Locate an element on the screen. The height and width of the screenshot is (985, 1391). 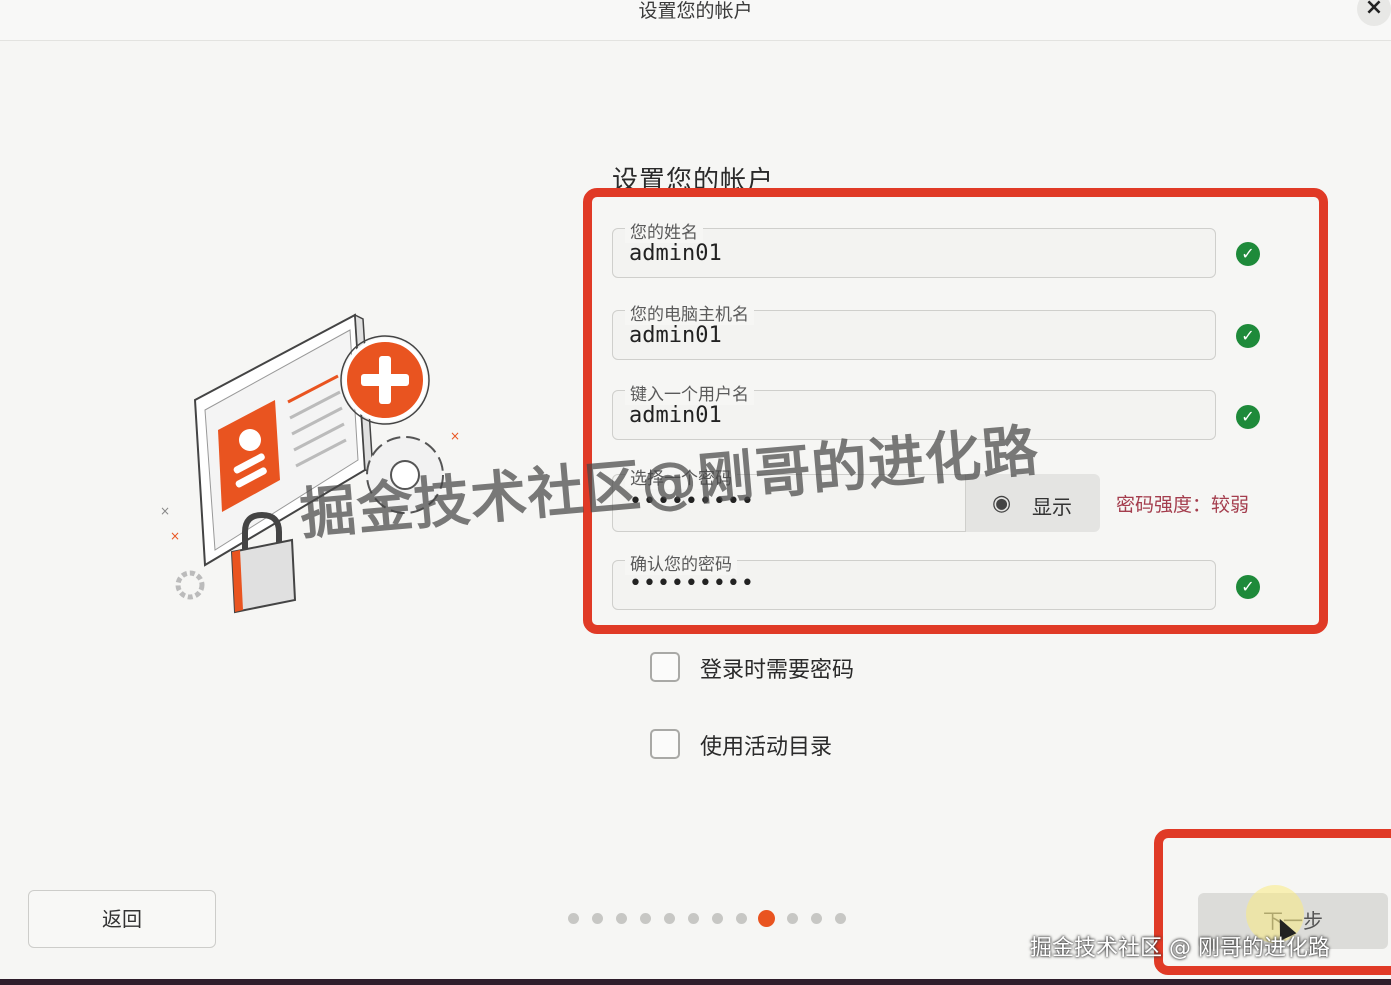
hostname-field: 您的电脑主机名 admin01 is located at coordinates (914, 330).